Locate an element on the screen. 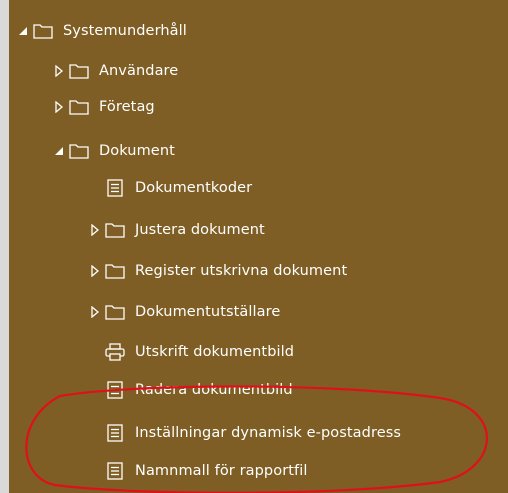 The width and height of the screenshot is (508, 493). tree-node-dokumentutstallare: Dokumentutställare is located at coordinates (258, 312).